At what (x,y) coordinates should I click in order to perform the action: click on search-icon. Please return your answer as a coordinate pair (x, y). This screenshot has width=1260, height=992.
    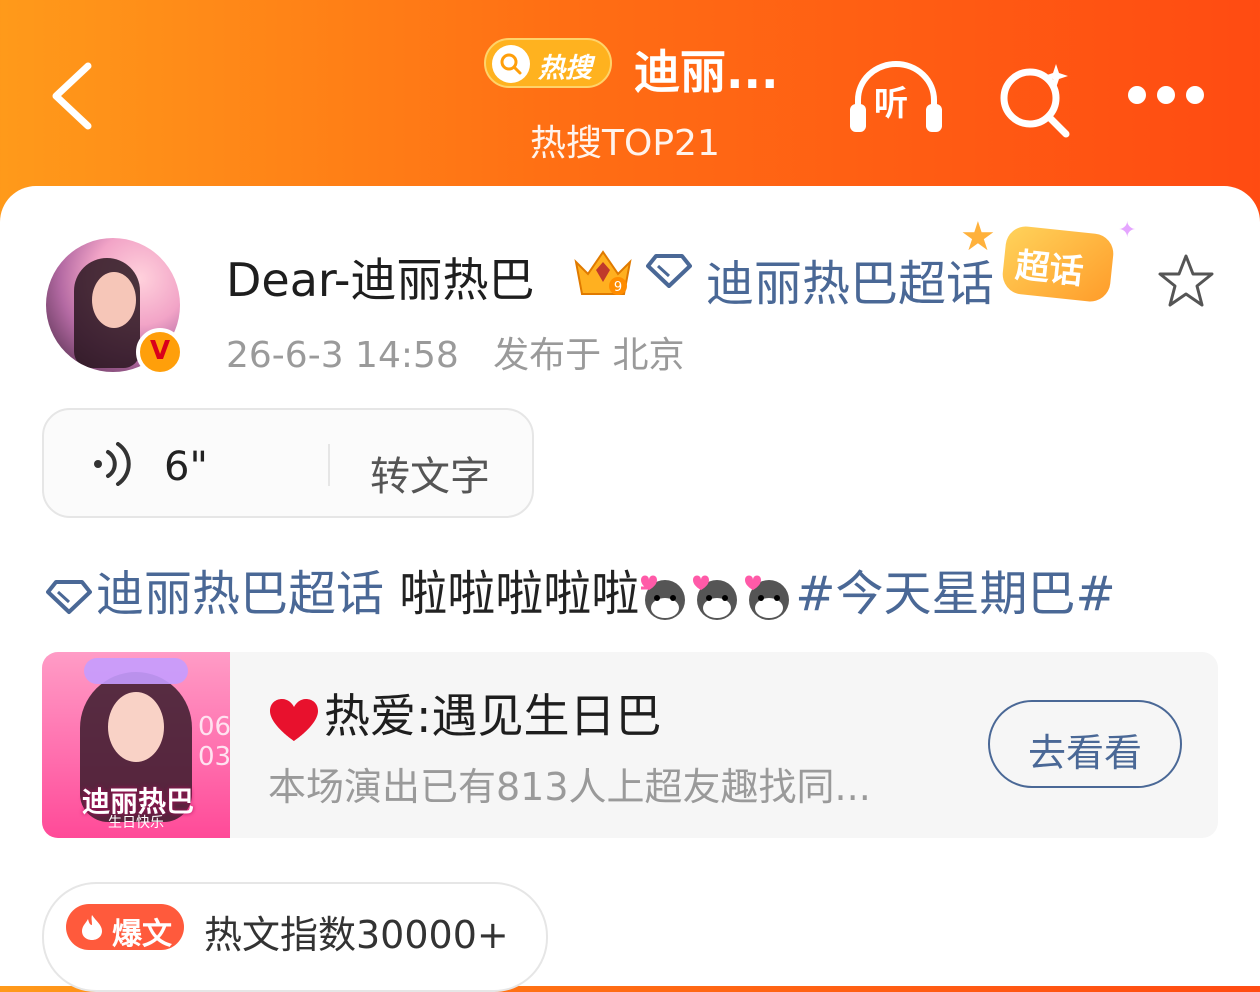
    Looking at the image, I should click on (511, 64).